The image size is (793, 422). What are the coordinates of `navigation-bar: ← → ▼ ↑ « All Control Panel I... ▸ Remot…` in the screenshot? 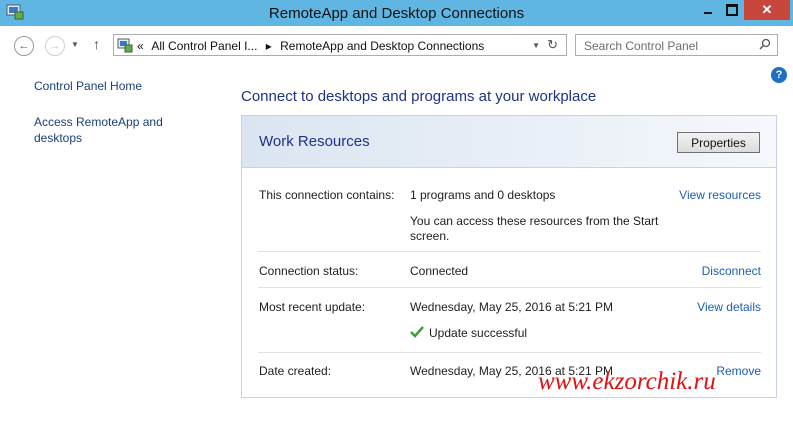 It's located at (396, 45).